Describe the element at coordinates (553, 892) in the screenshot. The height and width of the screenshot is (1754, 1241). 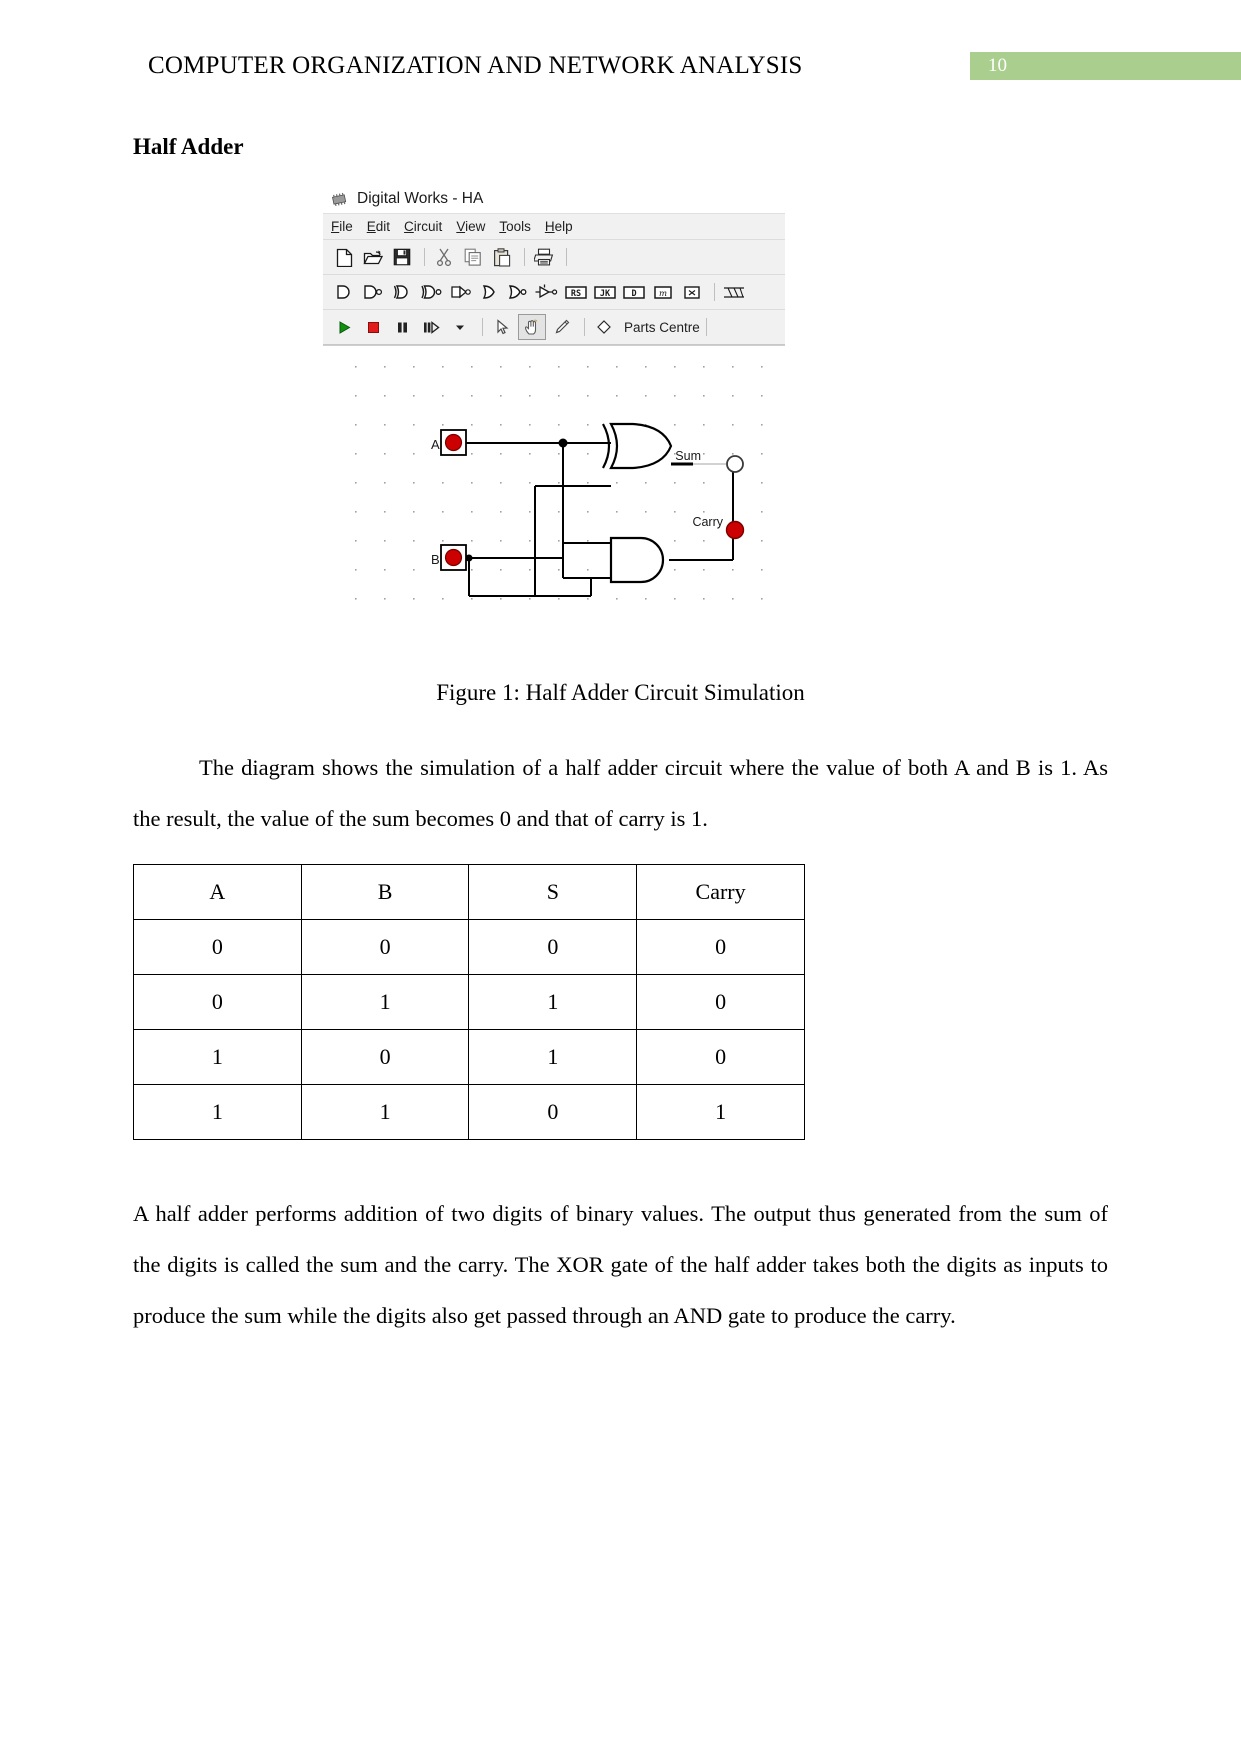
I see `column-header-s: S` at that location.